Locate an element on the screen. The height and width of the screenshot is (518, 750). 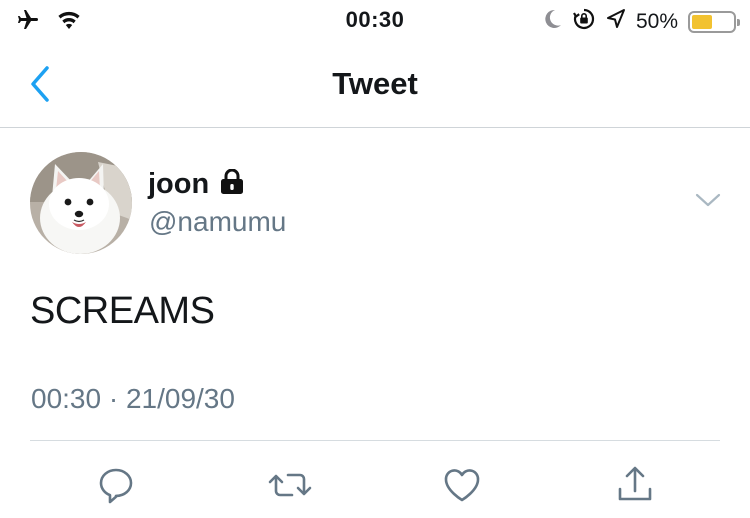
avatar is located at coordinates (81, 203).